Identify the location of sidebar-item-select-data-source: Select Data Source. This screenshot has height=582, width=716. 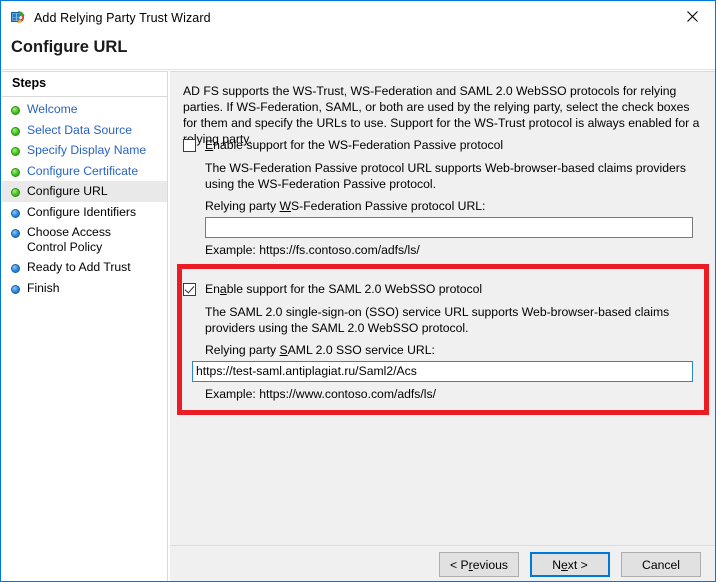
(84, 130).